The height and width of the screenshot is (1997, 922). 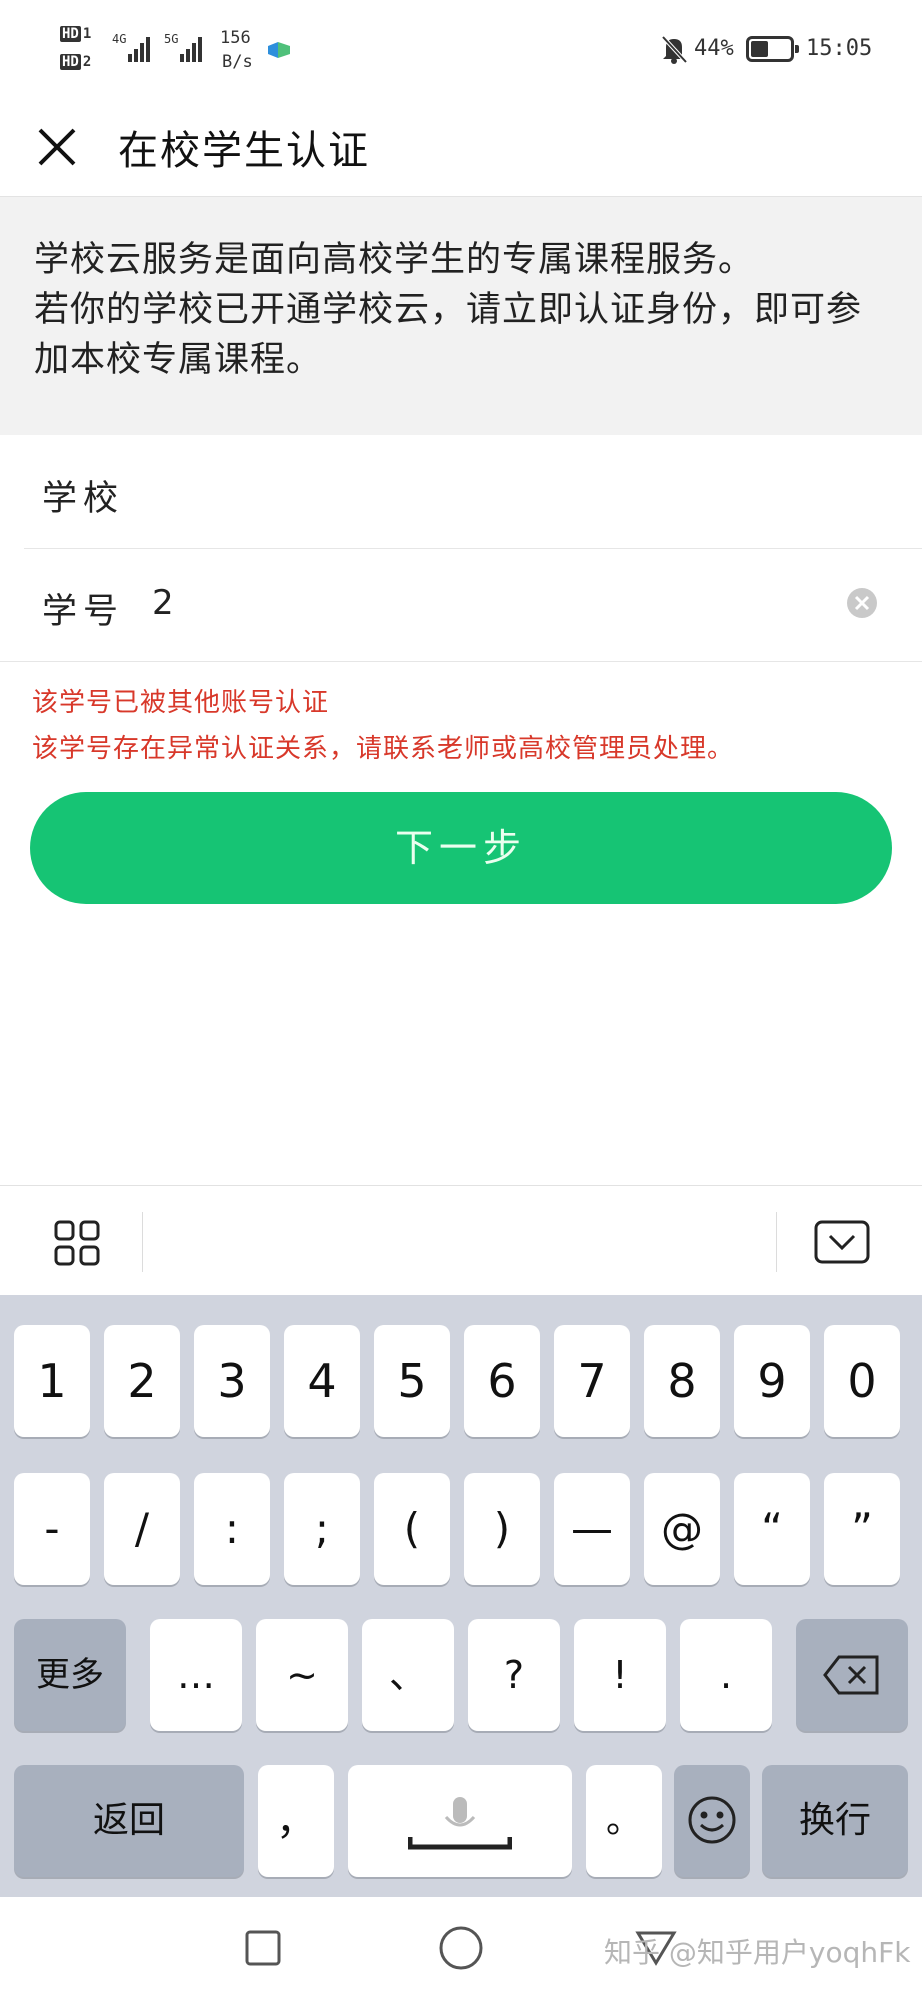 What do you see at coordinates (772, 49) in the screenshot?
I see `battery-icon` at bounding box center [772, 49].